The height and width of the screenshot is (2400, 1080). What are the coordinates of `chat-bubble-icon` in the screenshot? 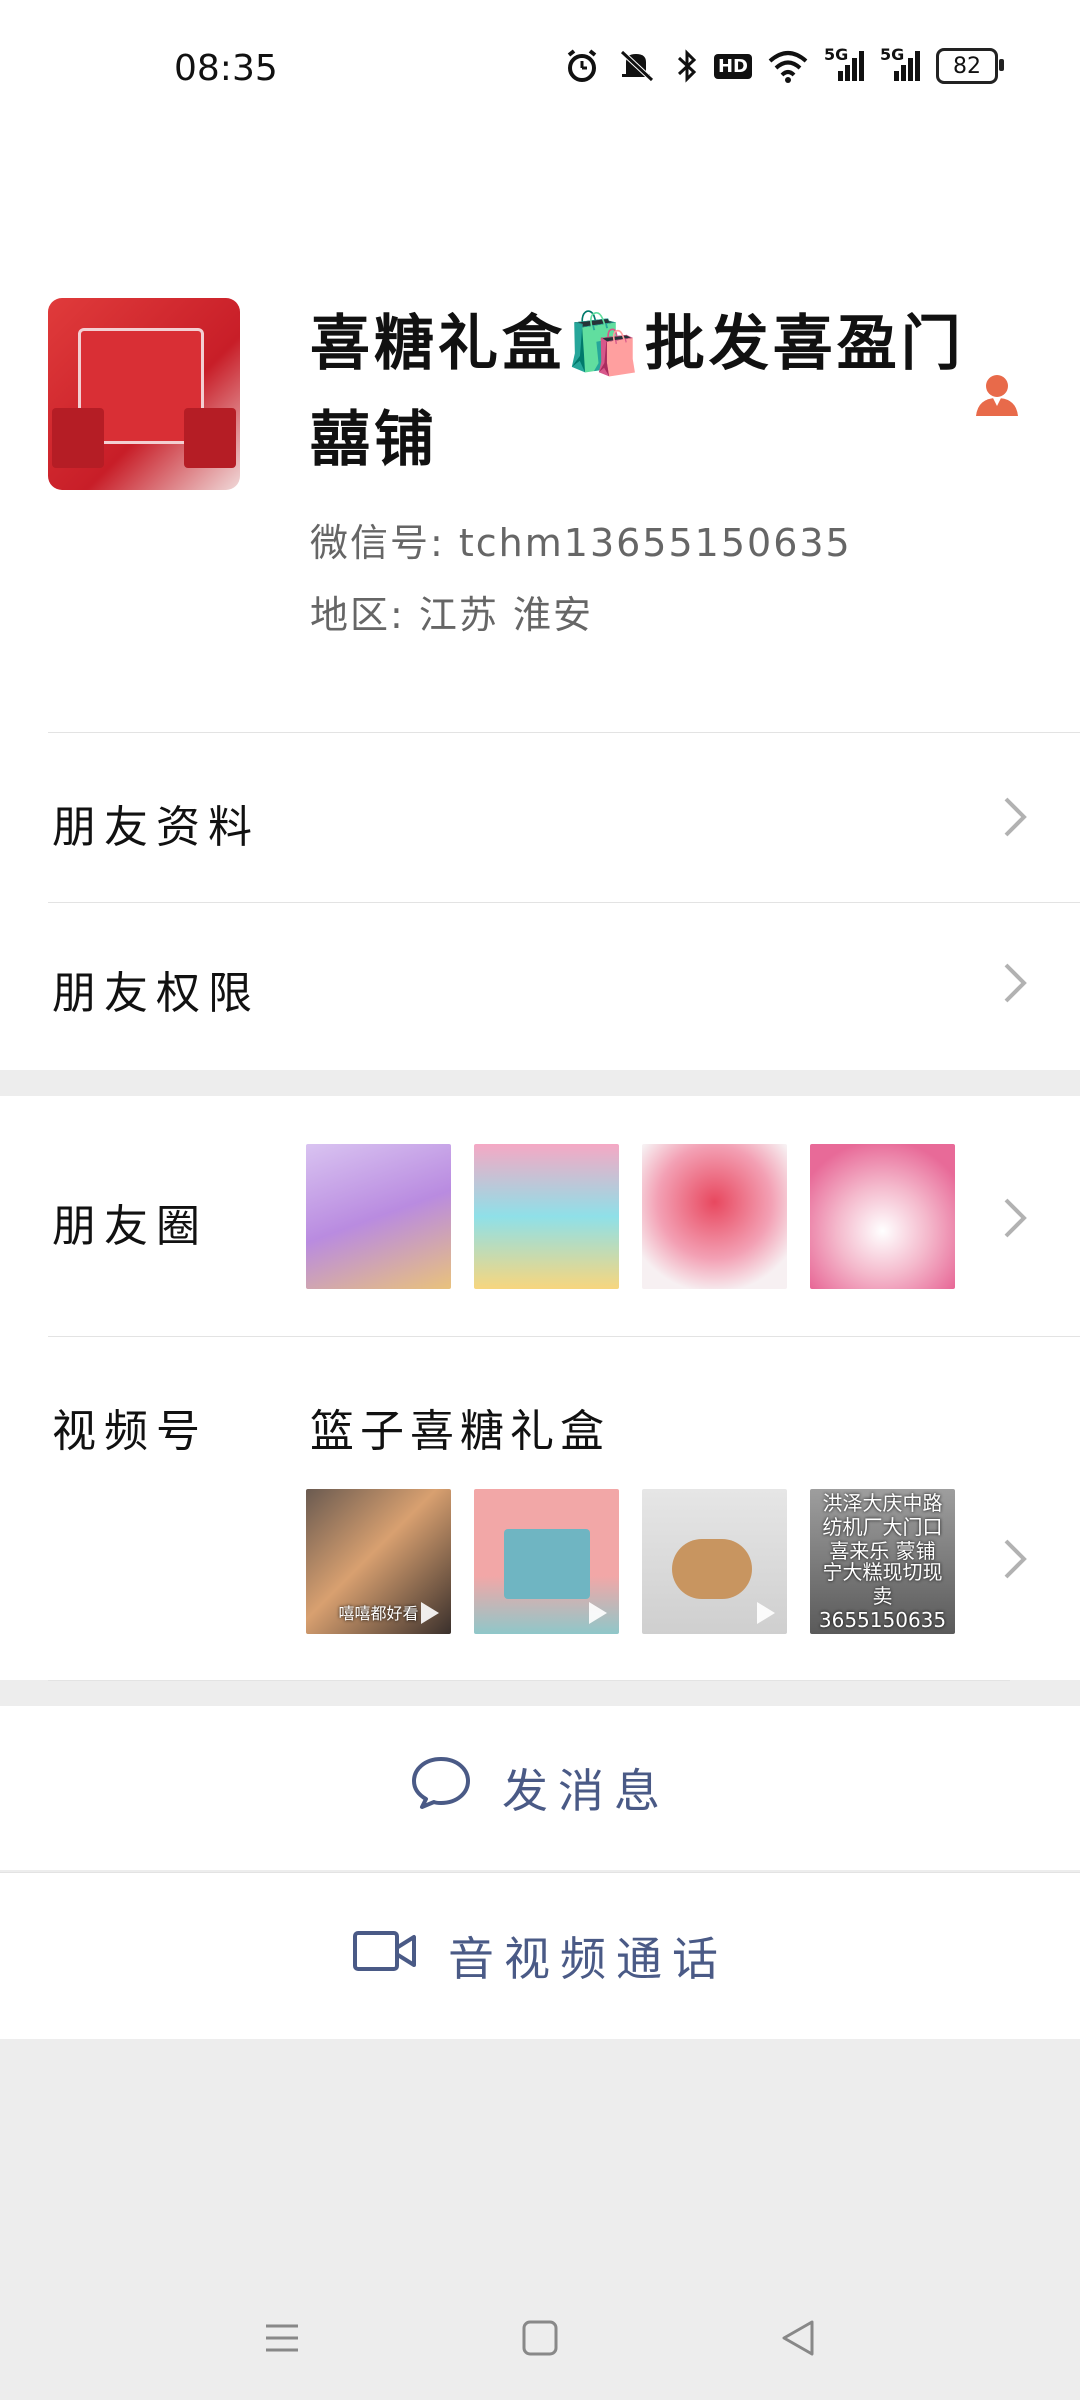 It's located at (441, 1788).